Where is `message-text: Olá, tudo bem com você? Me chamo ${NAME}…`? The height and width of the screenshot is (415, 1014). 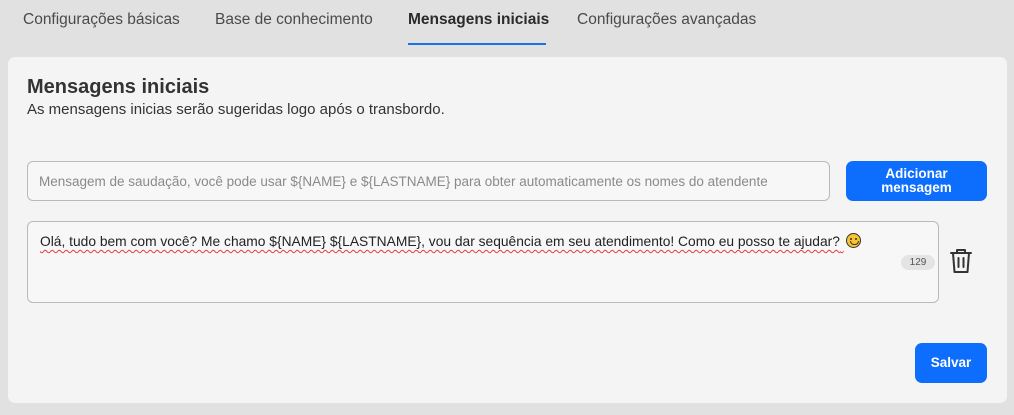 message-text: Olá, tudo bem com você? Me chamo ${NAME}… is located at coordinates (450, 241).